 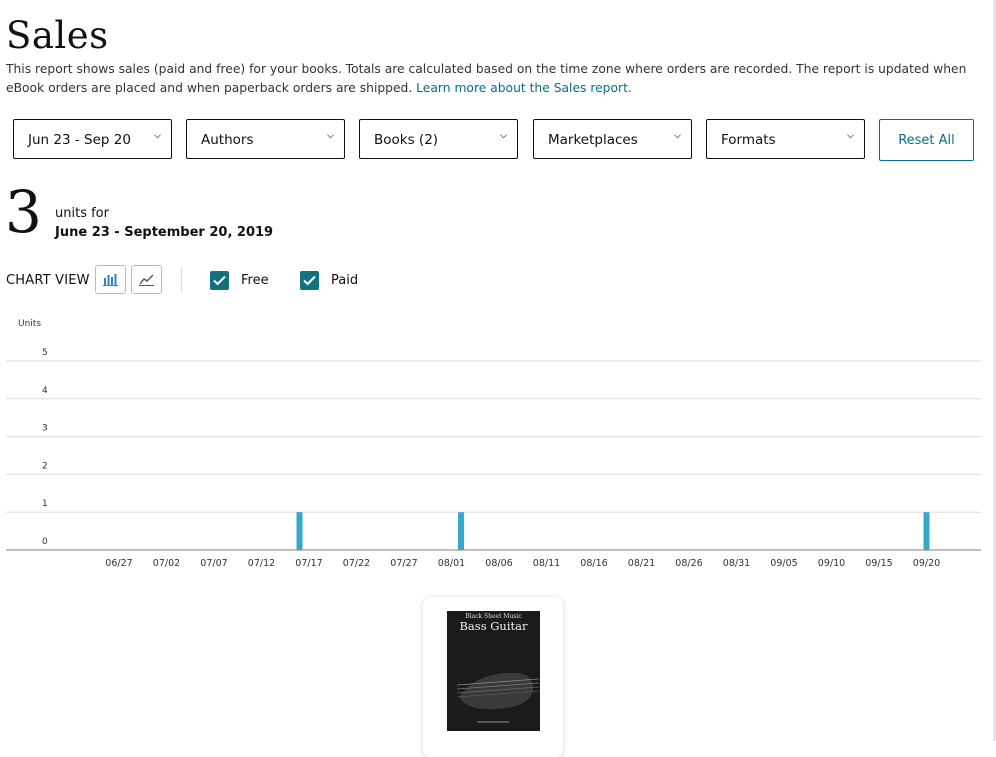 I want to click on chart-view-divider, so click(x=181, y=279).